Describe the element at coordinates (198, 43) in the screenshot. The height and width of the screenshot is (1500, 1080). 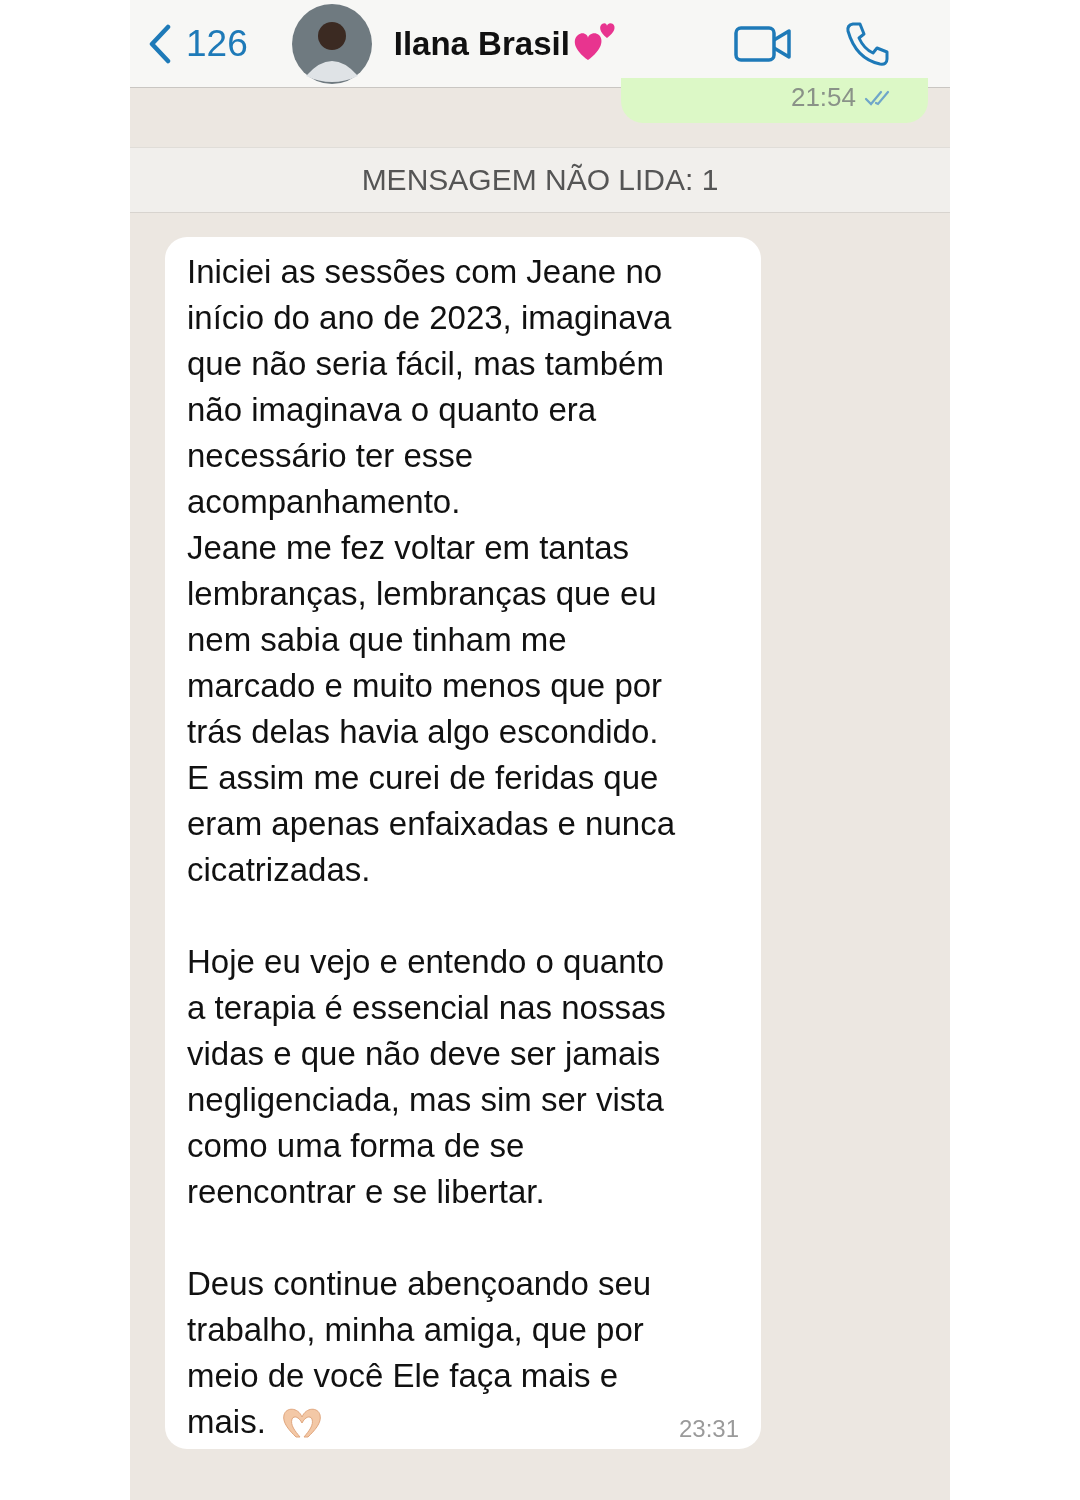
I see `back-button: 126` at that location.